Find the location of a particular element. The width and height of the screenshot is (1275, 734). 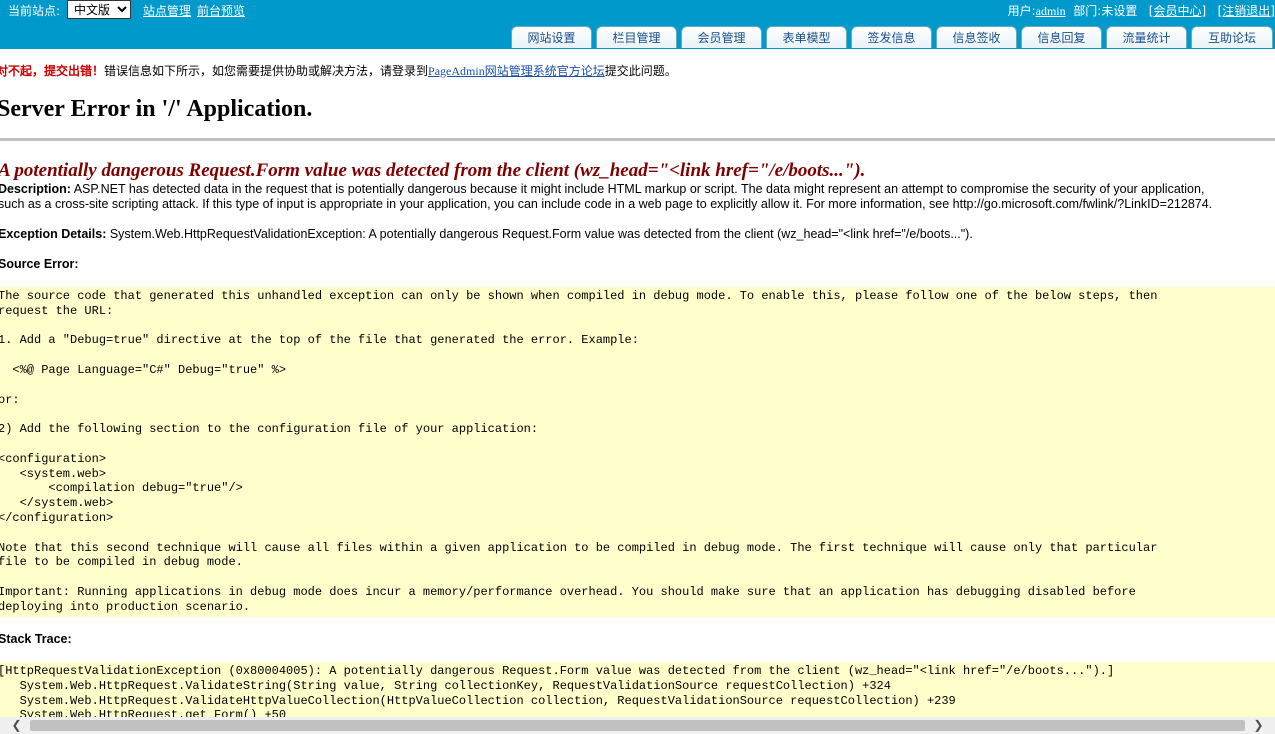

error-notice-red: 对不起，提交出错！ is located at coordinates (52, 71).